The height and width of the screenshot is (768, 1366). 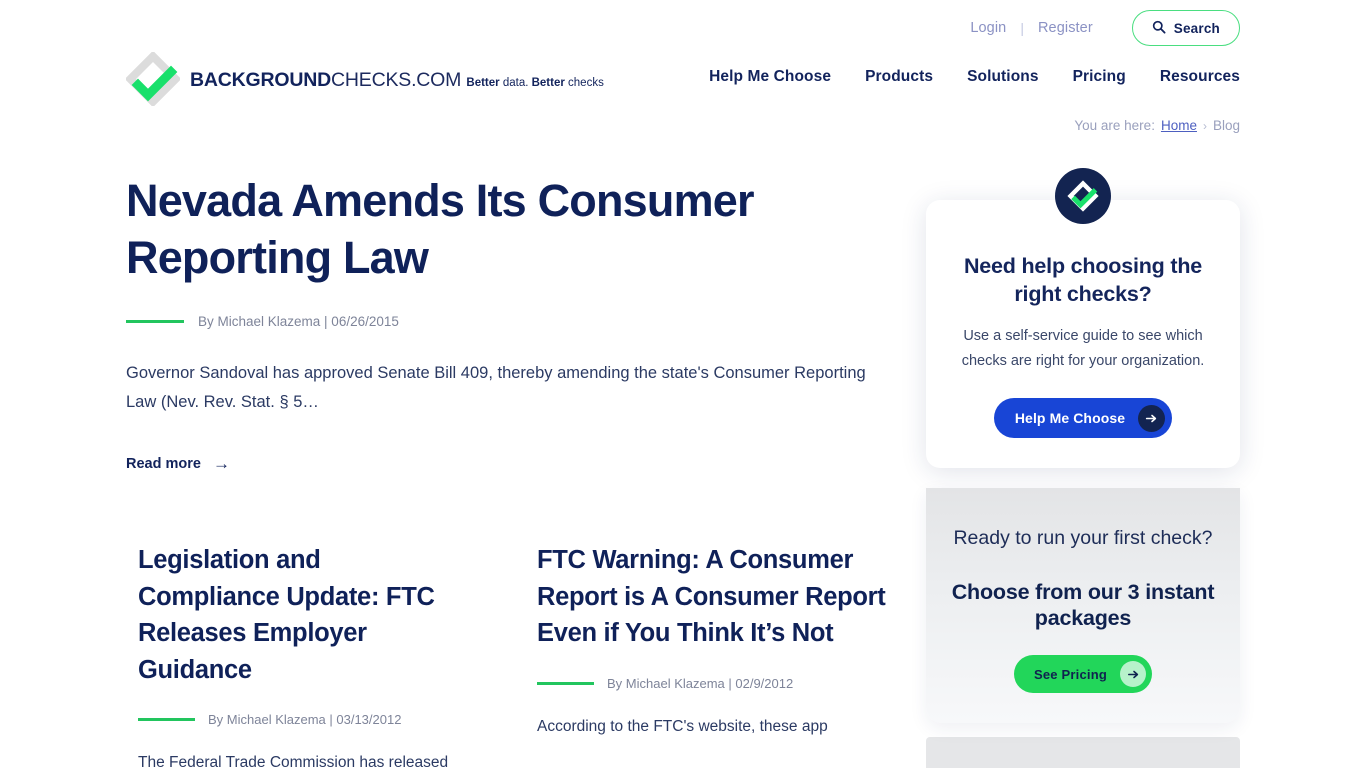 What do you see at coordinates (700, 683) in the screenshot?
I see `post-meta: By Michael Klazema | 02/9/2012` at bounding box center [700, 683].